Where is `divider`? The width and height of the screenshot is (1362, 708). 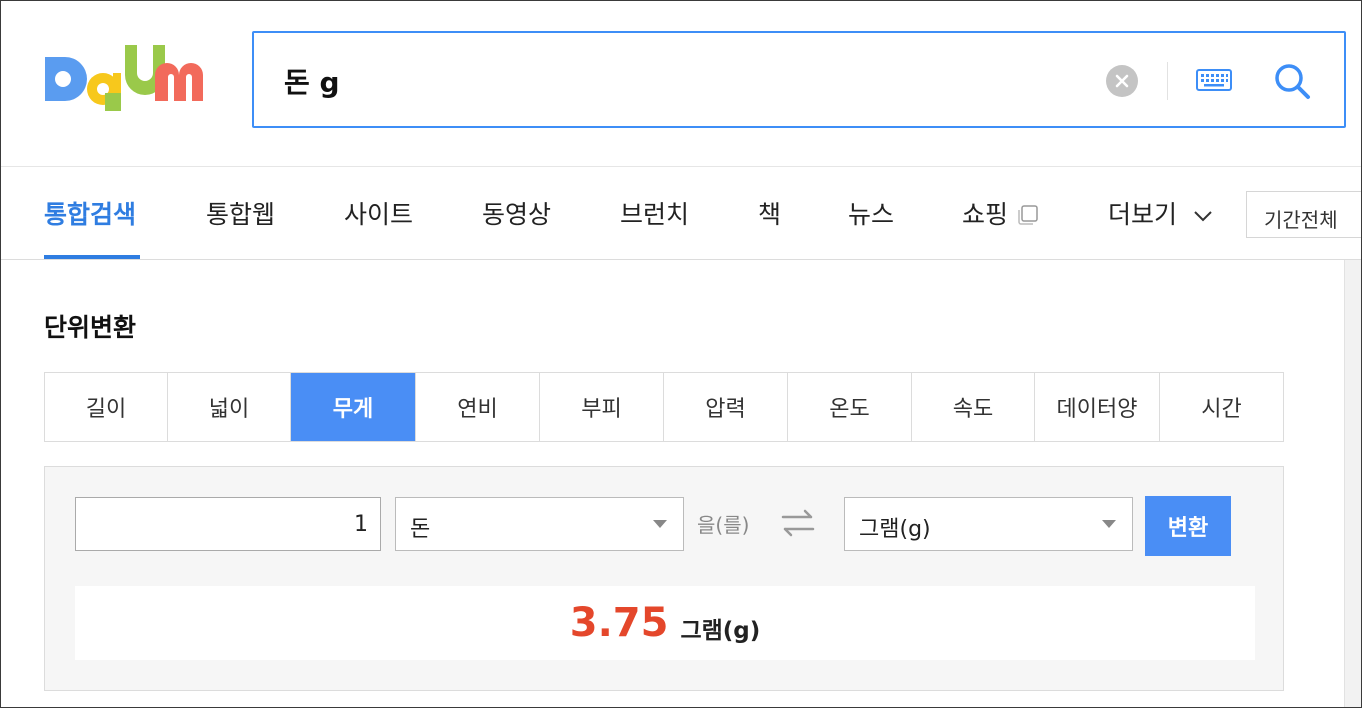
divider is located at coordinates (1167, 81).